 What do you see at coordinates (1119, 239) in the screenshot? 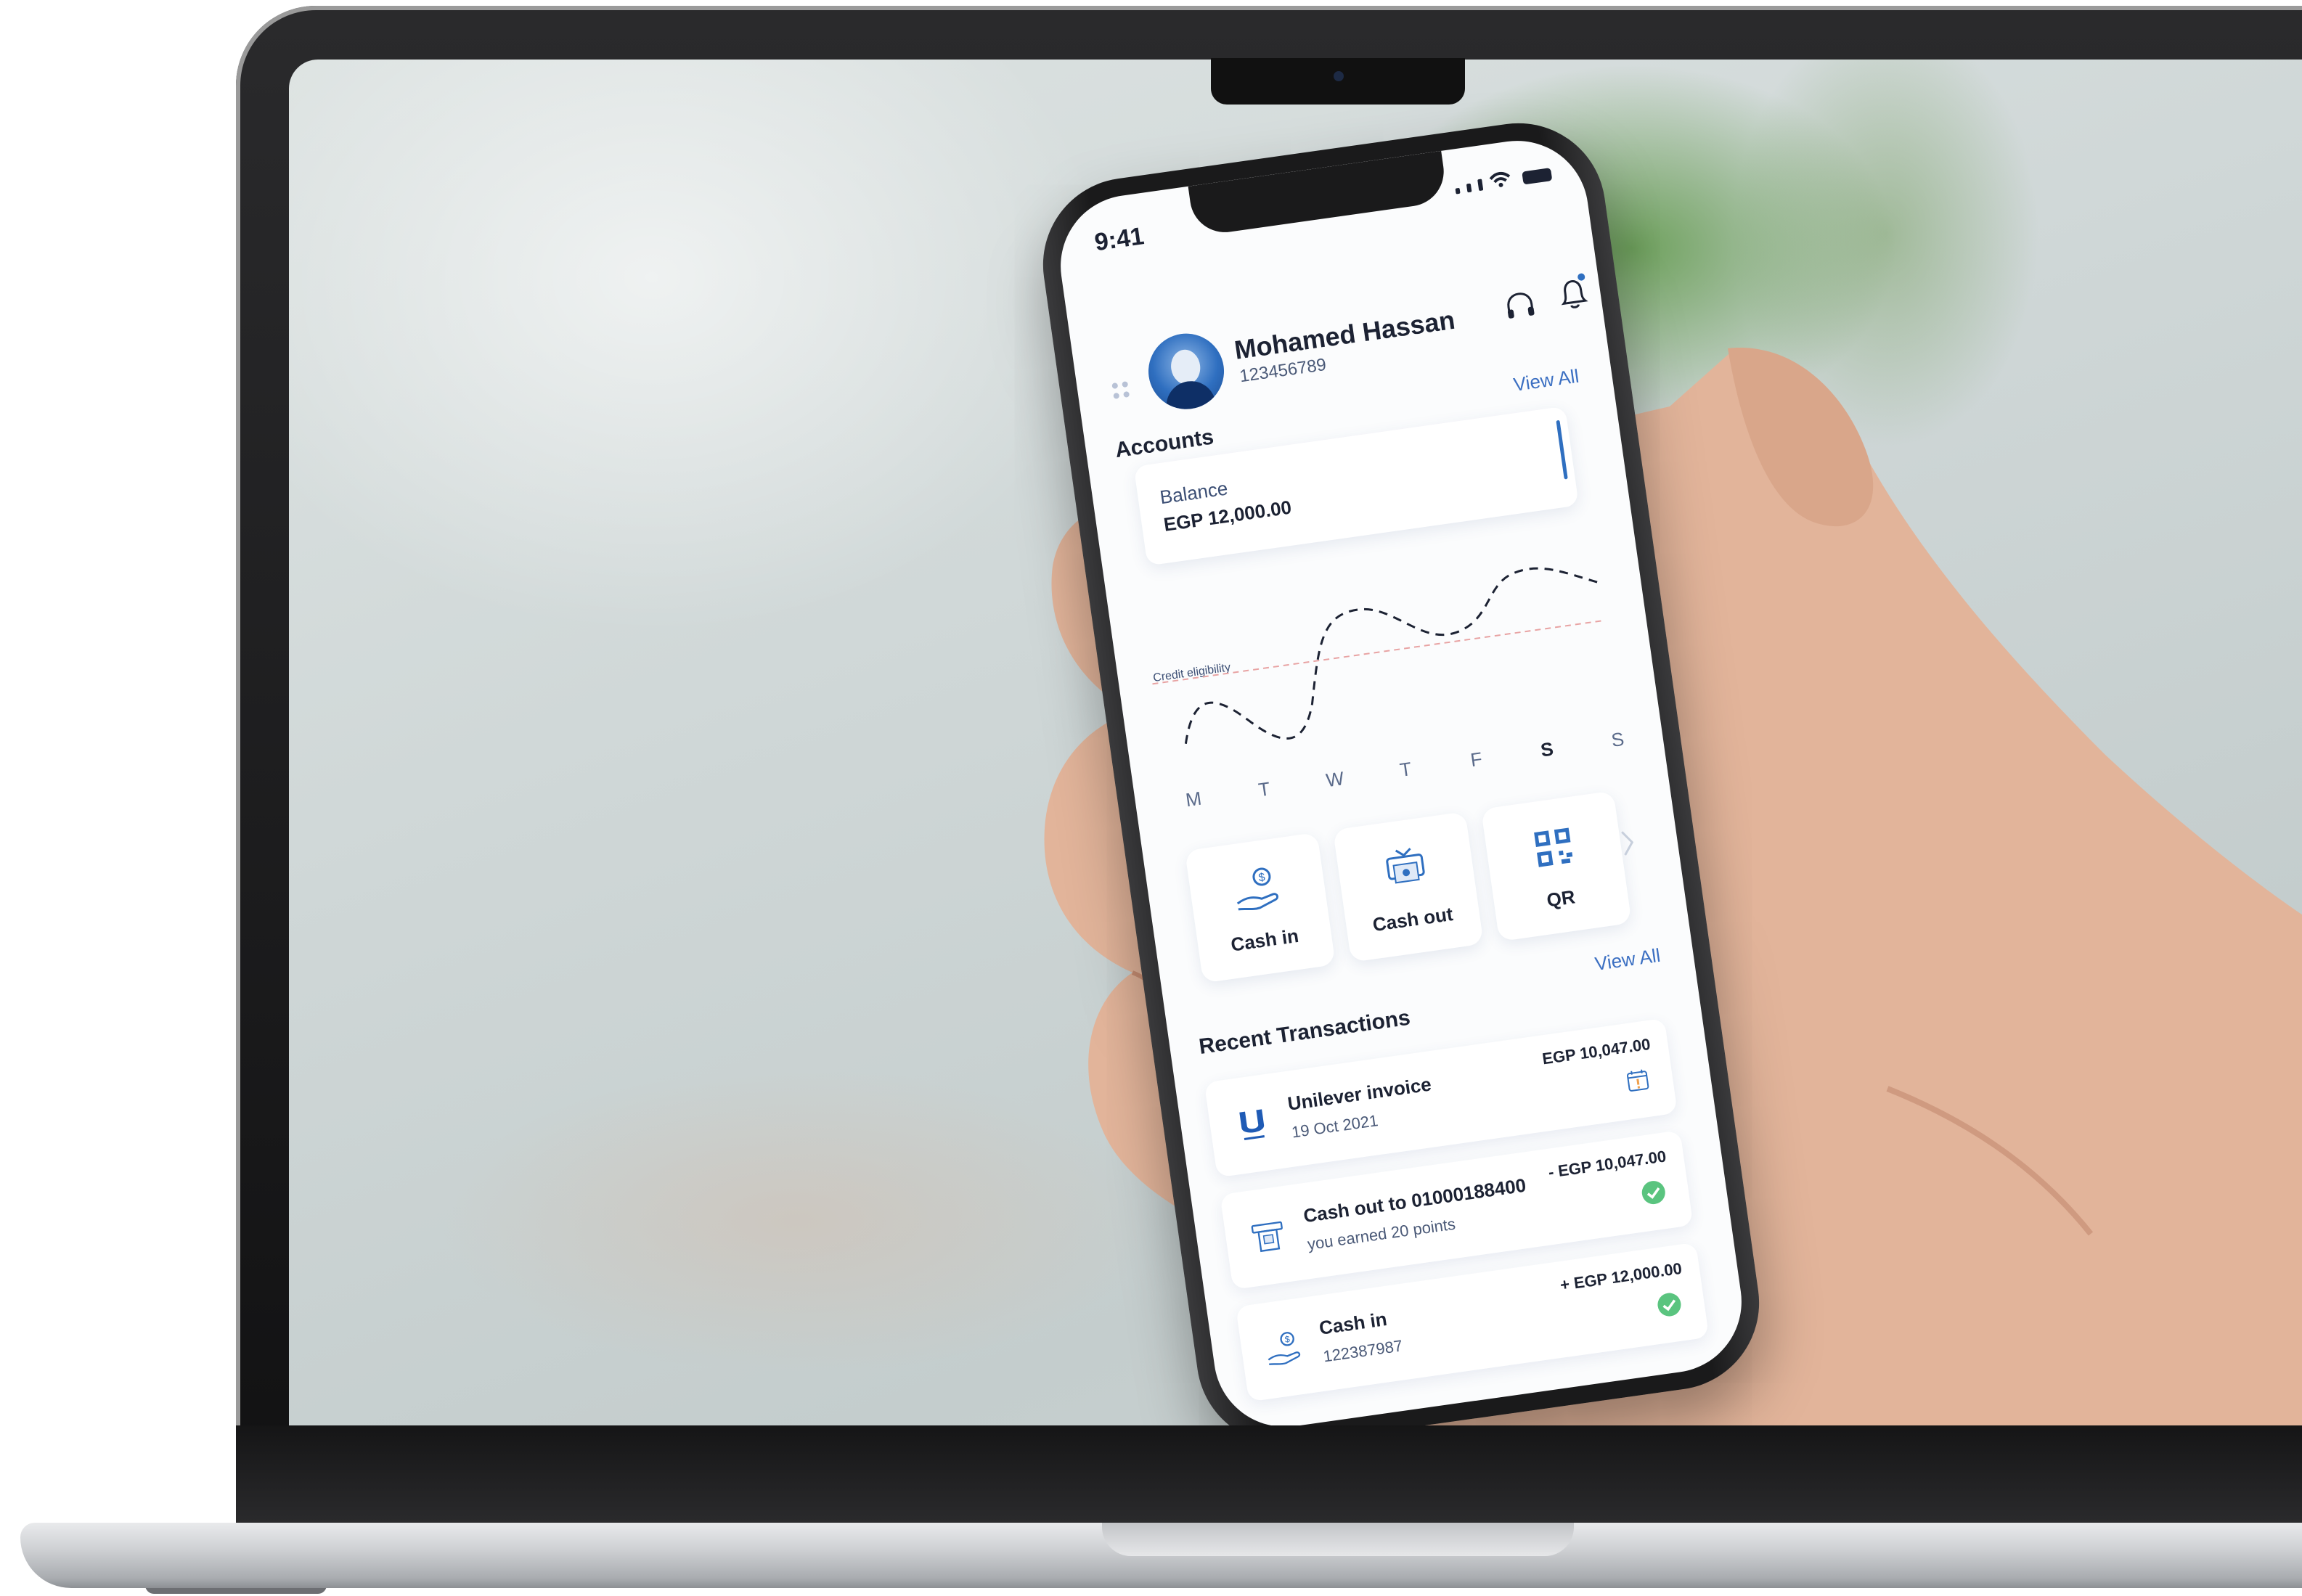
I see `status-time: 9:41` at bounding box center [1119, 239].